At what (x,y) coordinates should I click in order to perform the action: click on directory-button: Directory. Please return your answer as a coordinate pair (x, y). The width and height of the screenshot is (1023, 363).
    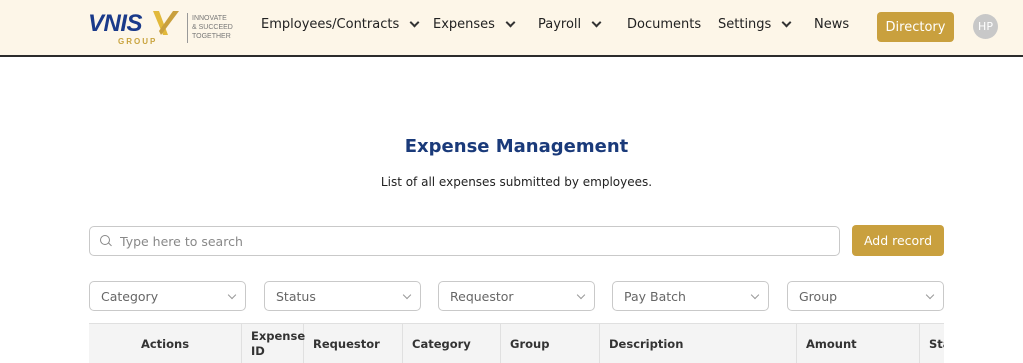
    Looking at the image, I should click on (915, 27).